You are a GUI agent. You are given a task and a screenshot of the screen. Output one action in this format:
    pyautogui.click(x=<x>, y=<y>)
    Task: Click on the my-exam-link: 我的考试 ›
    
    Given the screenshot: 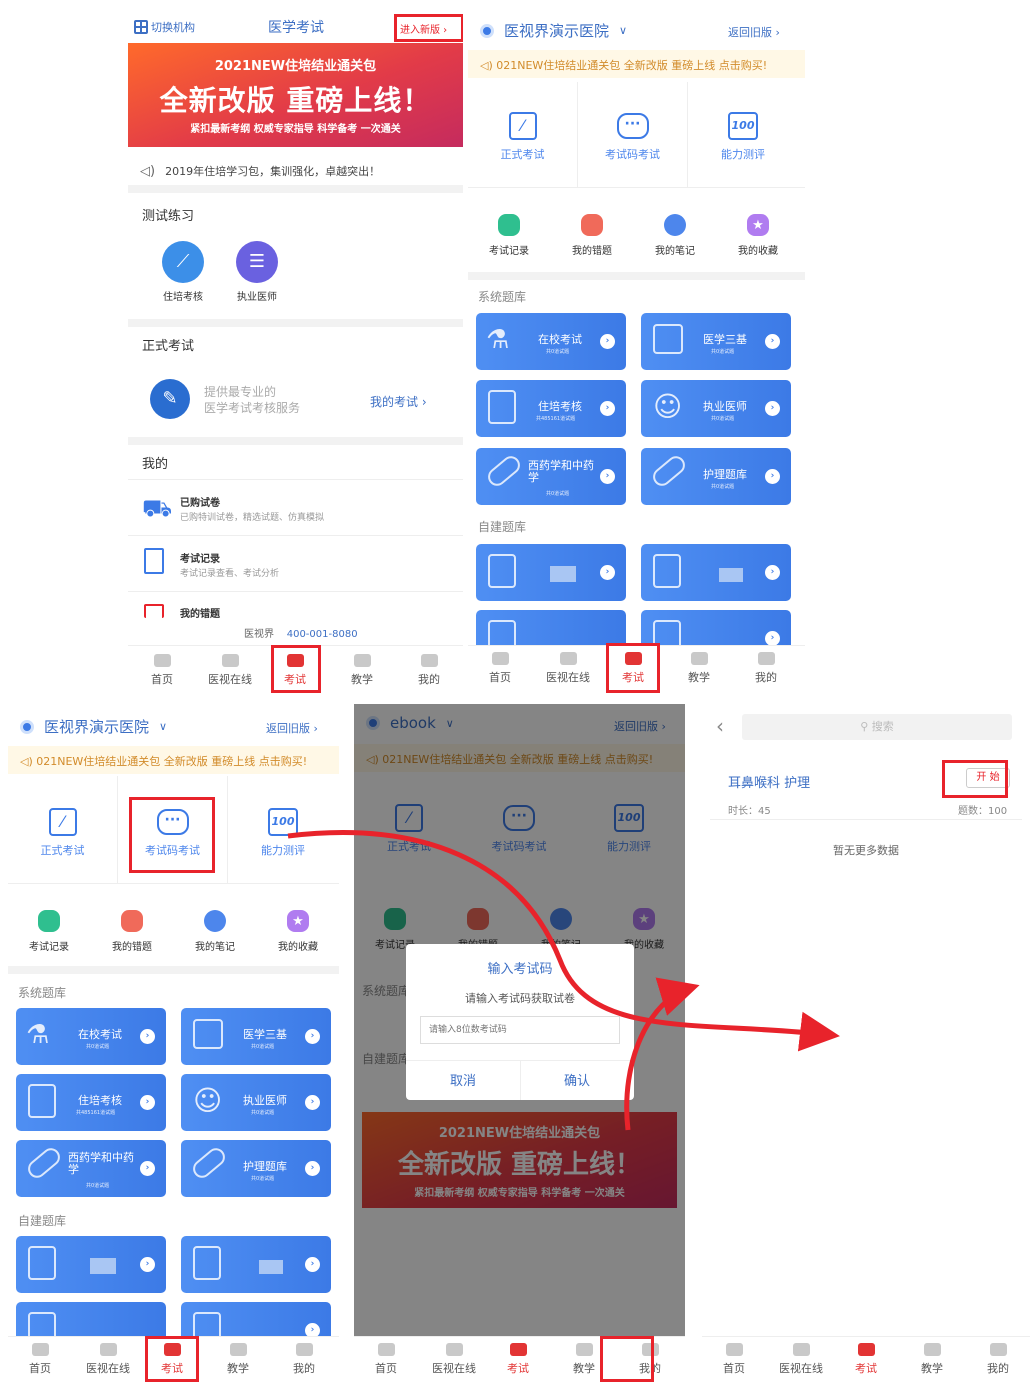 What is the action you would take?
    pyautogui.click(x=398, y=401)
    